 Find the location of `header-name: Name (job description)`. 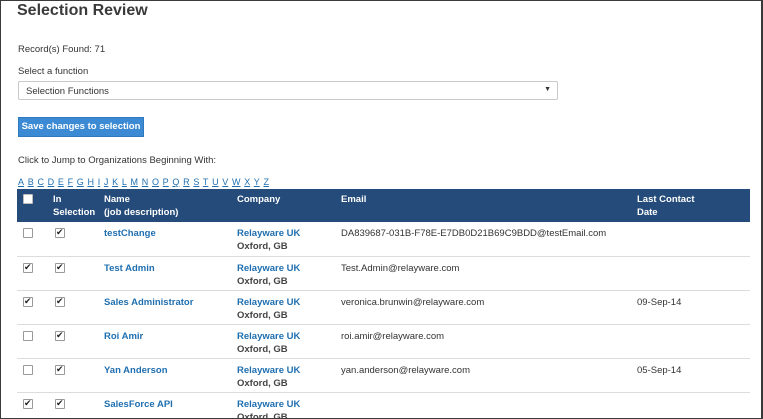

header-name: Name (job description) is located at coordinates (141, 206).